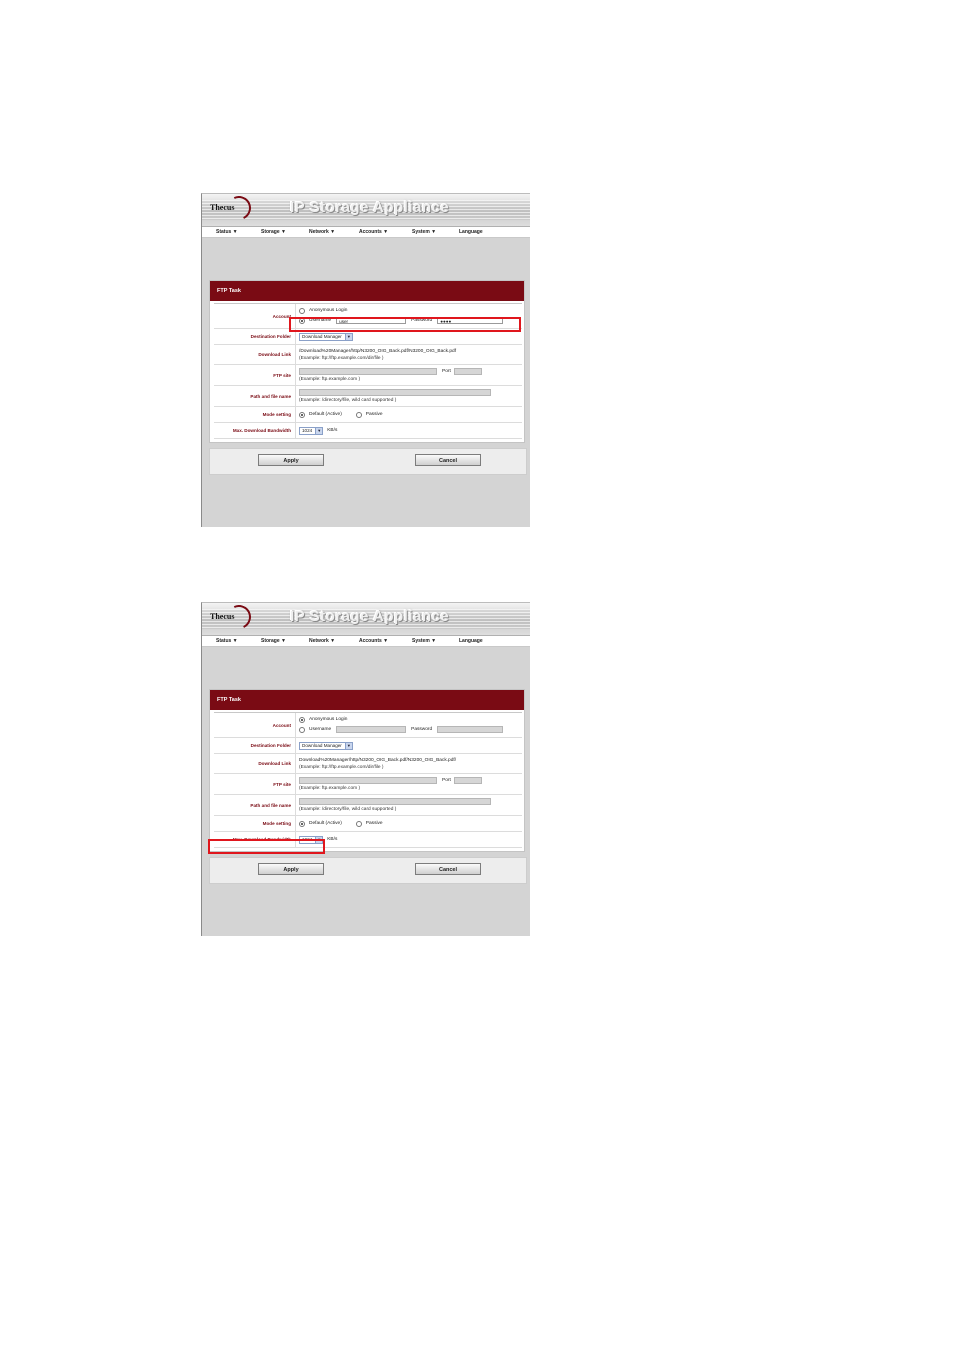 This screenshot has width=954, height=1350. What do you see at coordinates (371, 729) in the screenshot?
I see `username-input` at bounding box center [371, 729].